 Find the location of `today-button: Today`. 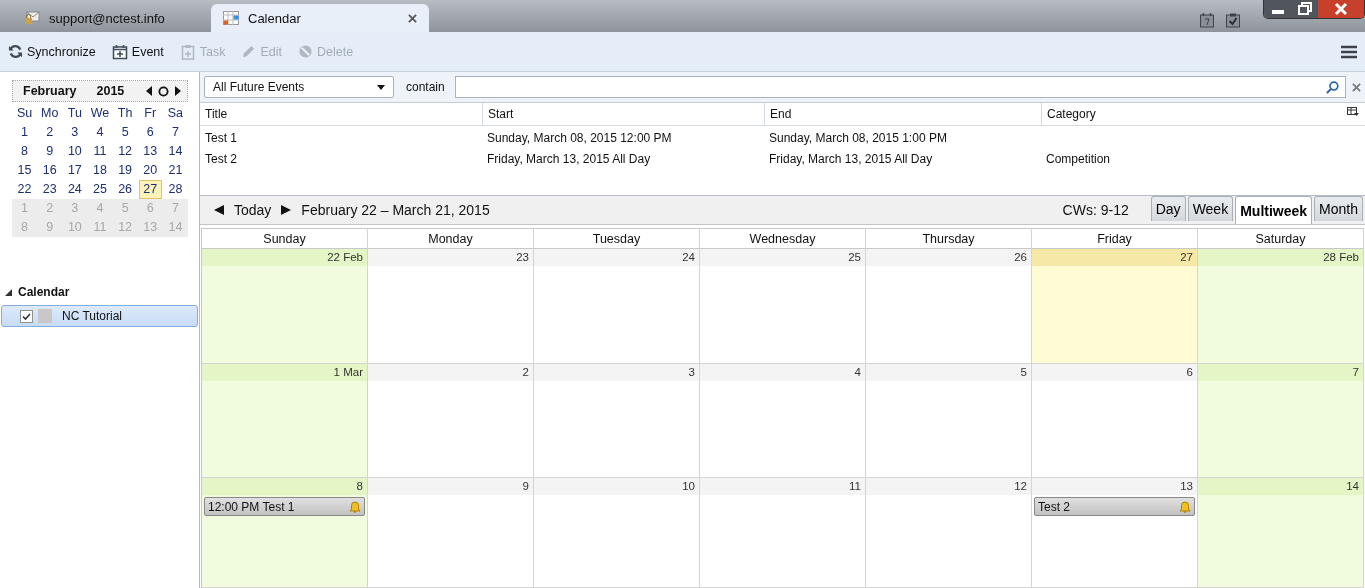

today-button: Today is located at coordinates (253, 210).